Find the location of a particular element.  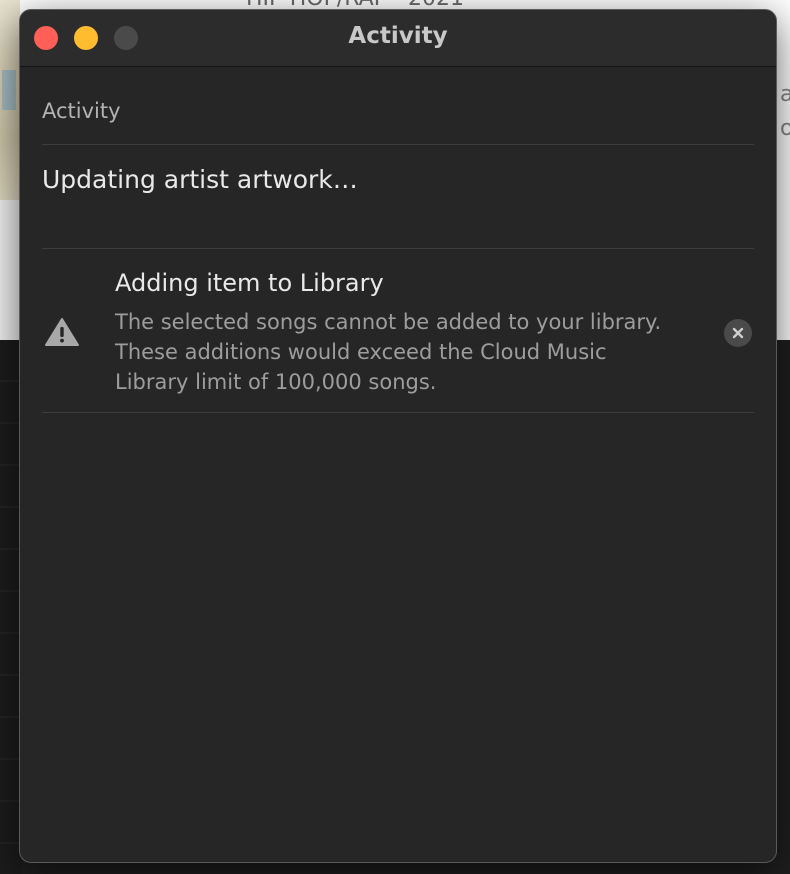

section-heading: Activity is located at coordinates (398, 106).